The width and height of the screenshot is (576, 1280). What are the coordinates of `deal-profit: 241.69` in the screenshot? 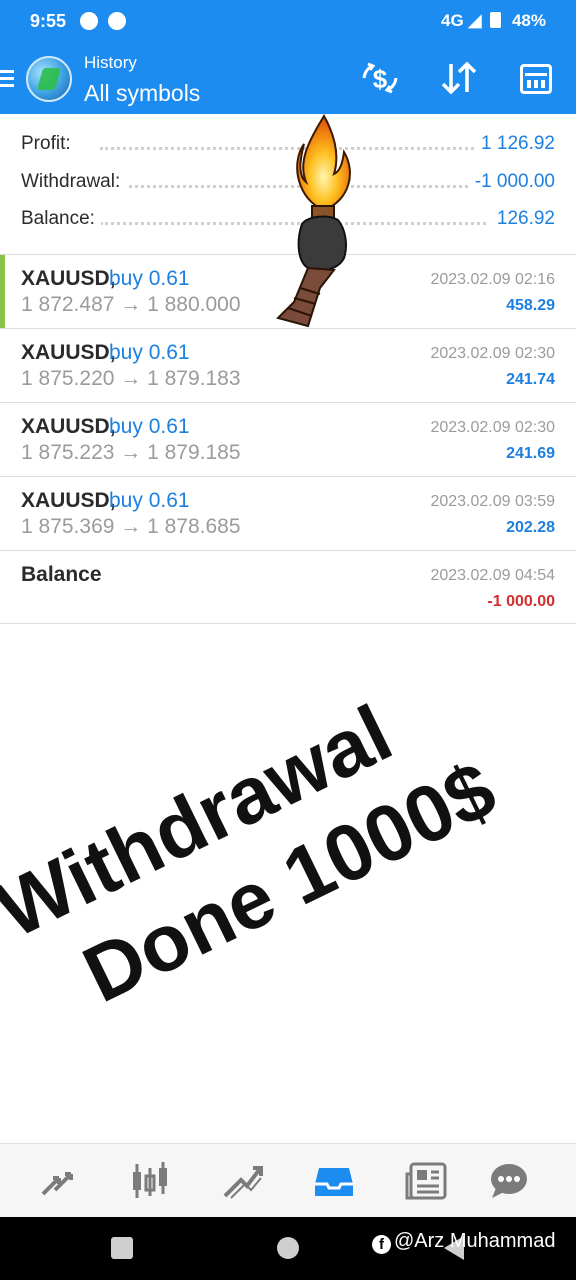 It's located at (530, 453).